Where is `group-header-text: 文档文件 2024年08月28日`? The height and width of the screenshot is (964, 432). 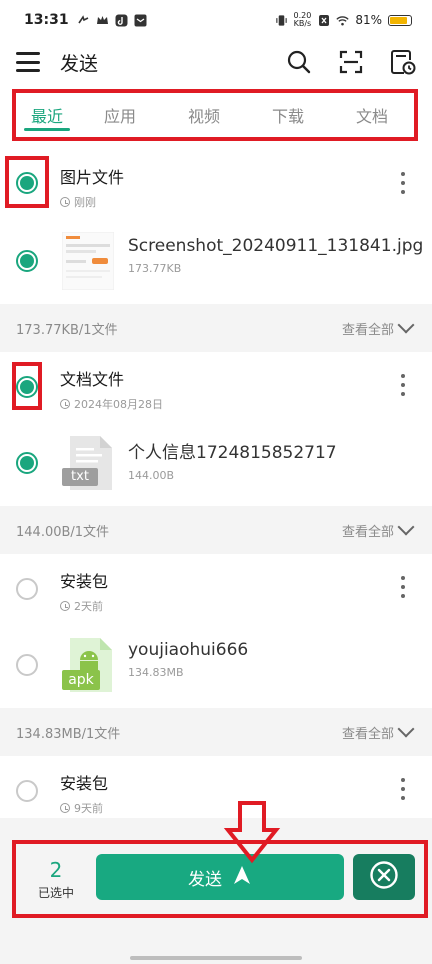
group-header-text: 文档文件 2024年08月28日 is located at coordinates (111, 389).